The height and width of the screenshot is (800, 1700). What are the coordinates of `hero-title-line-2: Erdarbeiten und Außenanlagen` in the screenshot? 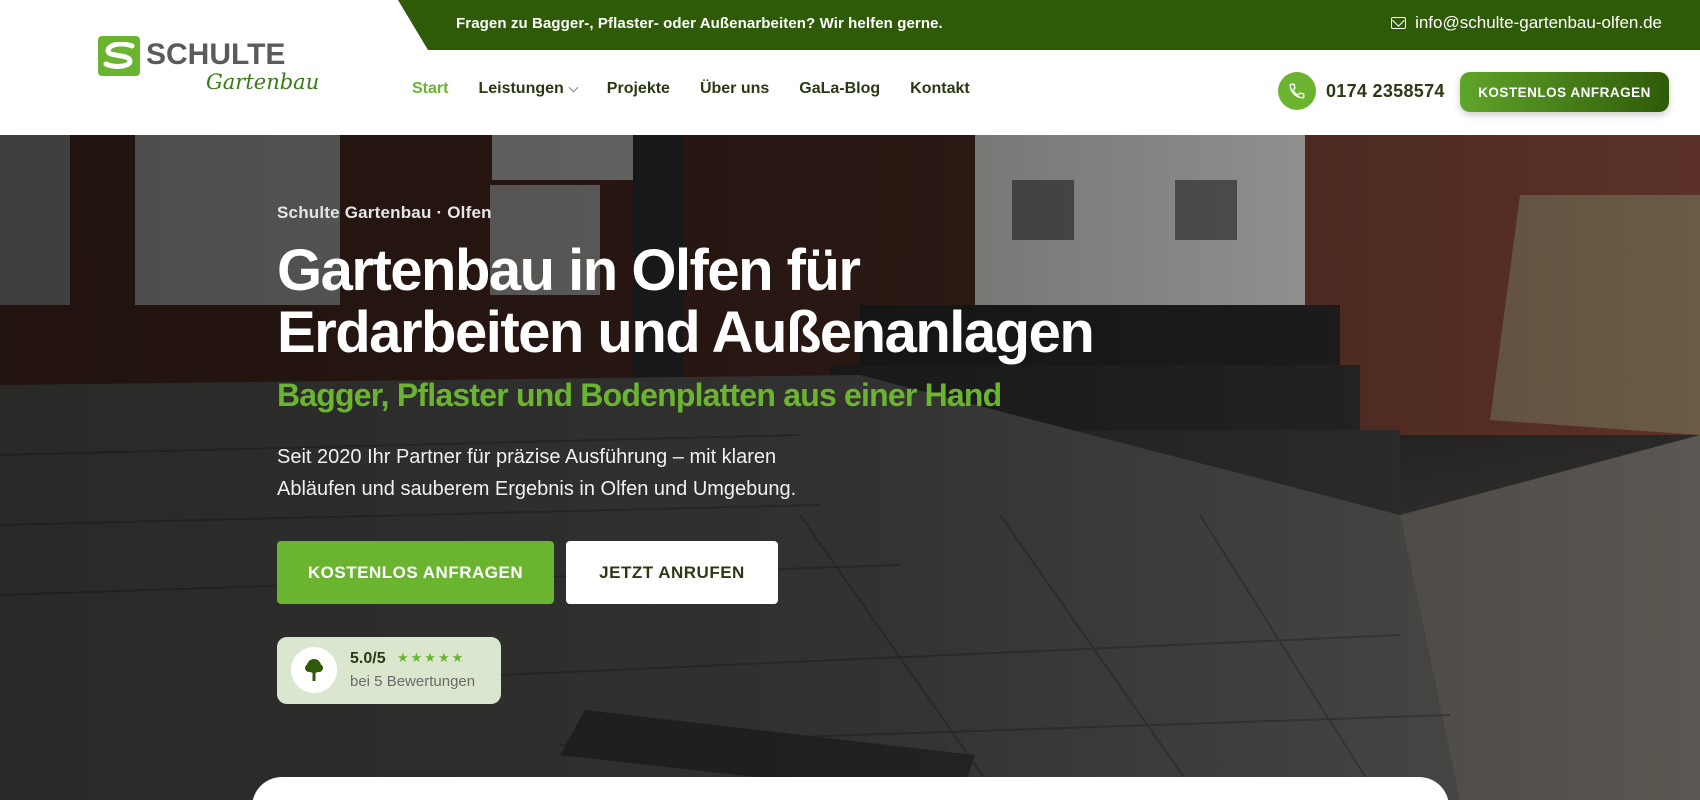 It's located at (686, 332).